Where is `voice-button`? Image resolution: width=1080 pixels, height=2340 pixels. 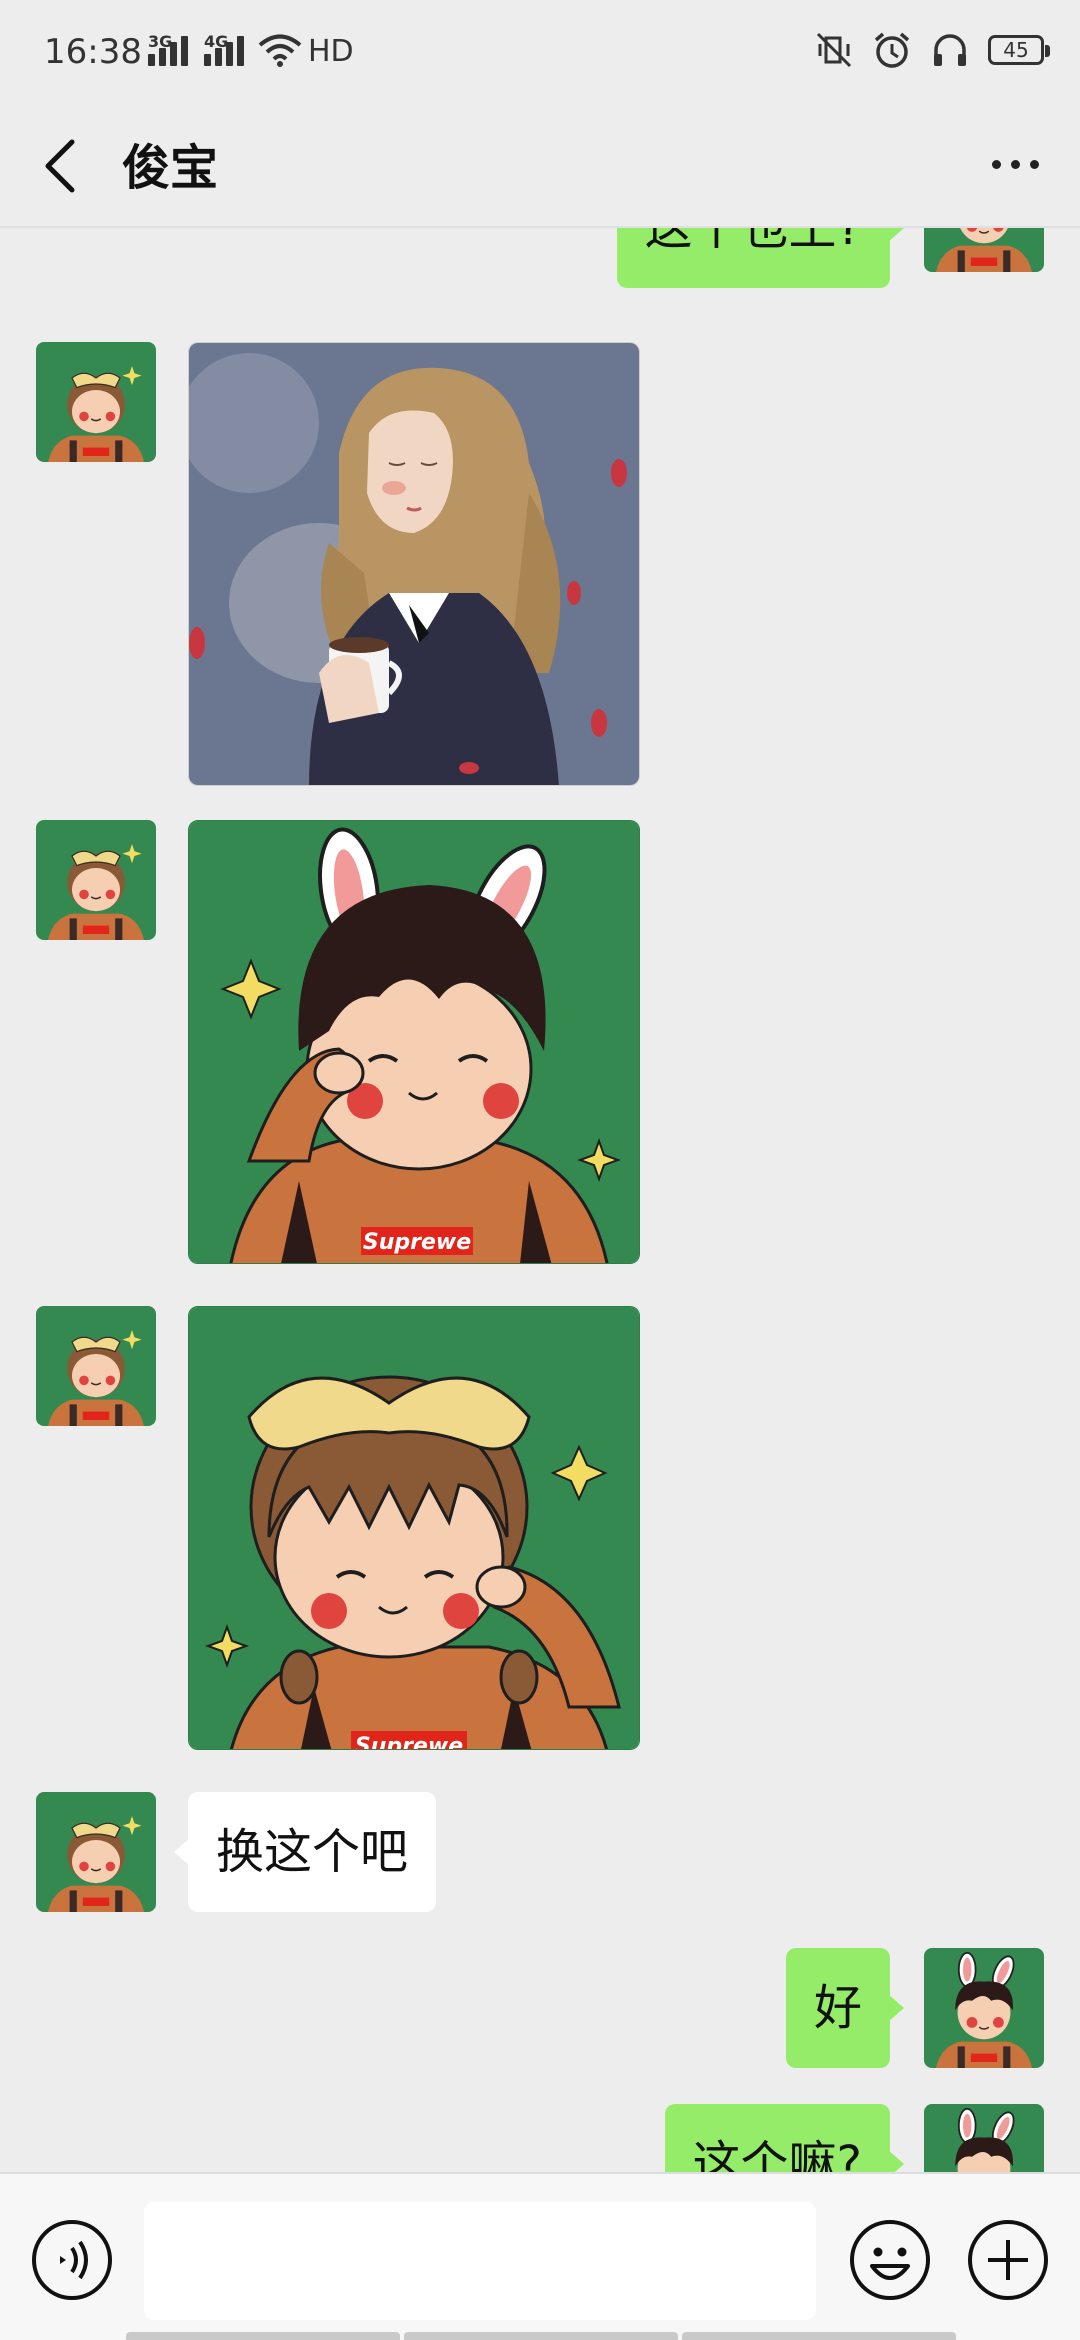 voice-button is located at coordinates (72, 2260).